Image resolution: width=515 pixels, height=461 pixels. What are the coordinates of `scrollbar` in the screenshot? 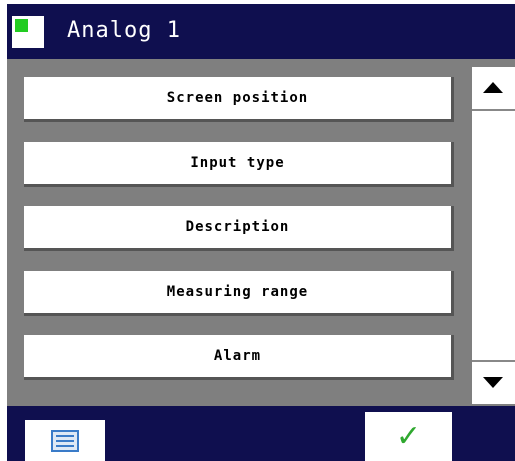 It's located at (493, 235).